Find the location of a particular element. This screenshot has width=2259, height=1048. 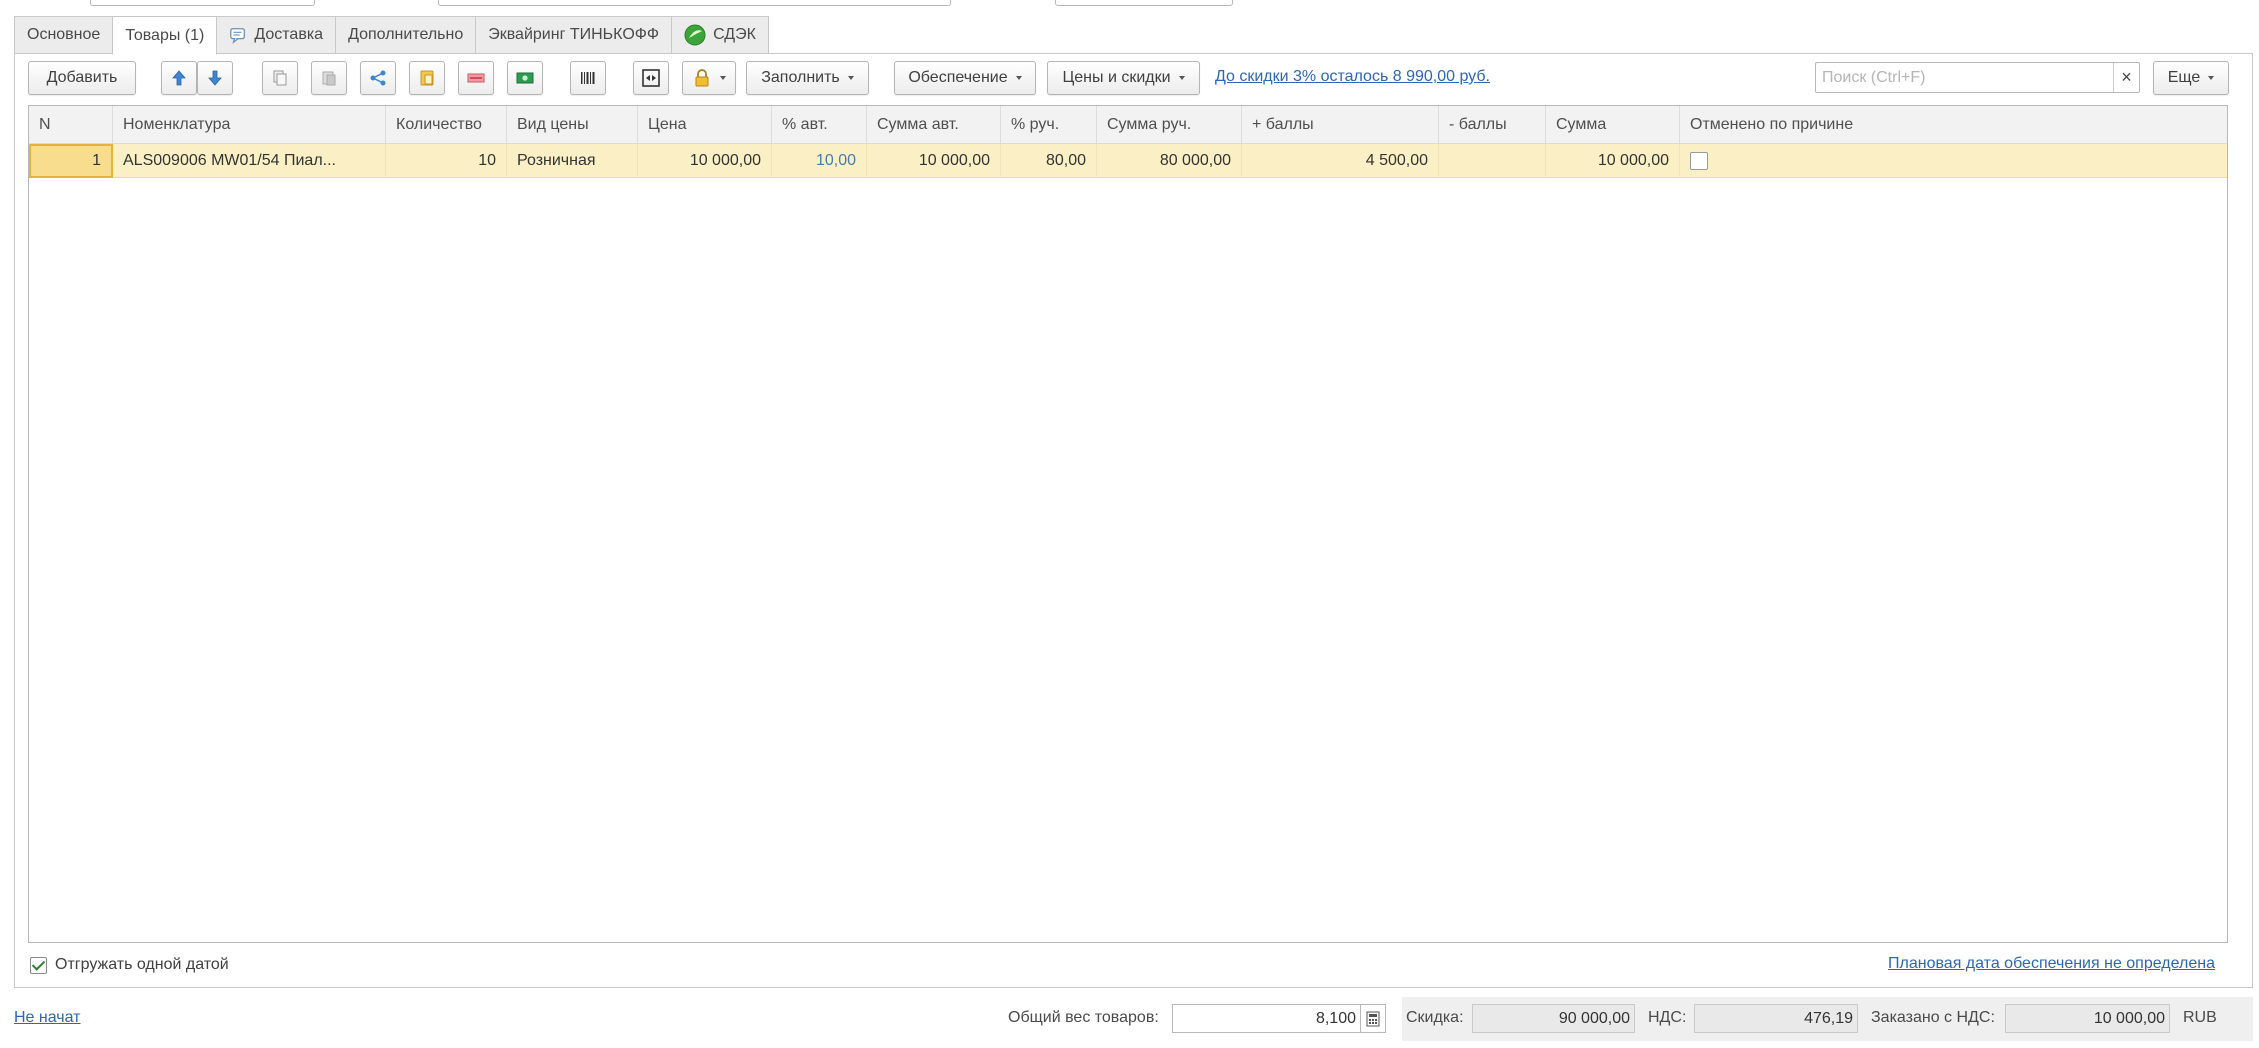

fill-label: Заполнить is located at coordinates (800, 77).